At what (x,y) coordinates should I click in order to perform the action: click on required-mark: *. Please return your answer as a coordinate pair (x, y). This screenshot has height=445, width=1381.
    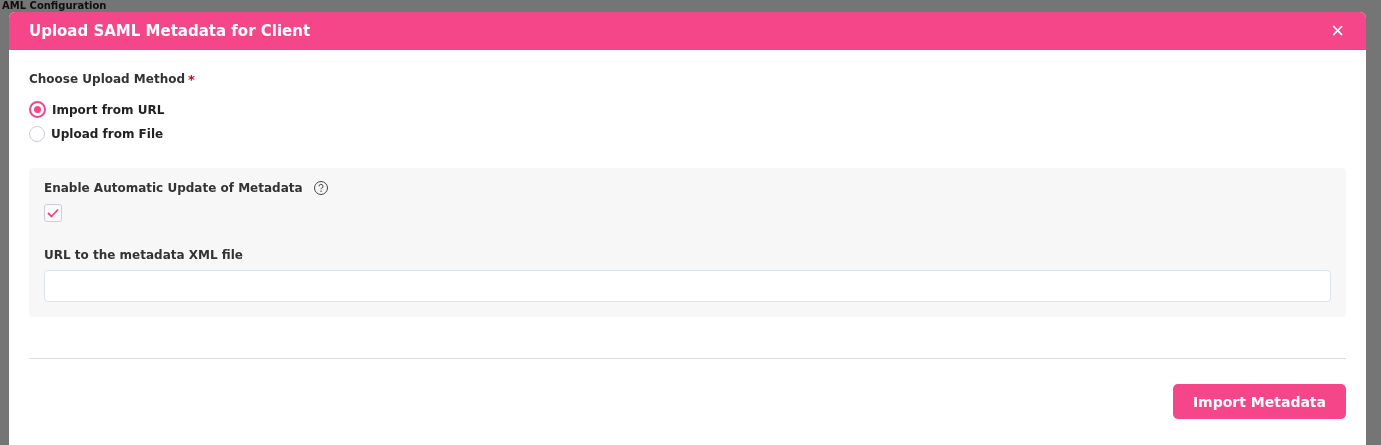
    Looking at the image, I should click on (191, 79).